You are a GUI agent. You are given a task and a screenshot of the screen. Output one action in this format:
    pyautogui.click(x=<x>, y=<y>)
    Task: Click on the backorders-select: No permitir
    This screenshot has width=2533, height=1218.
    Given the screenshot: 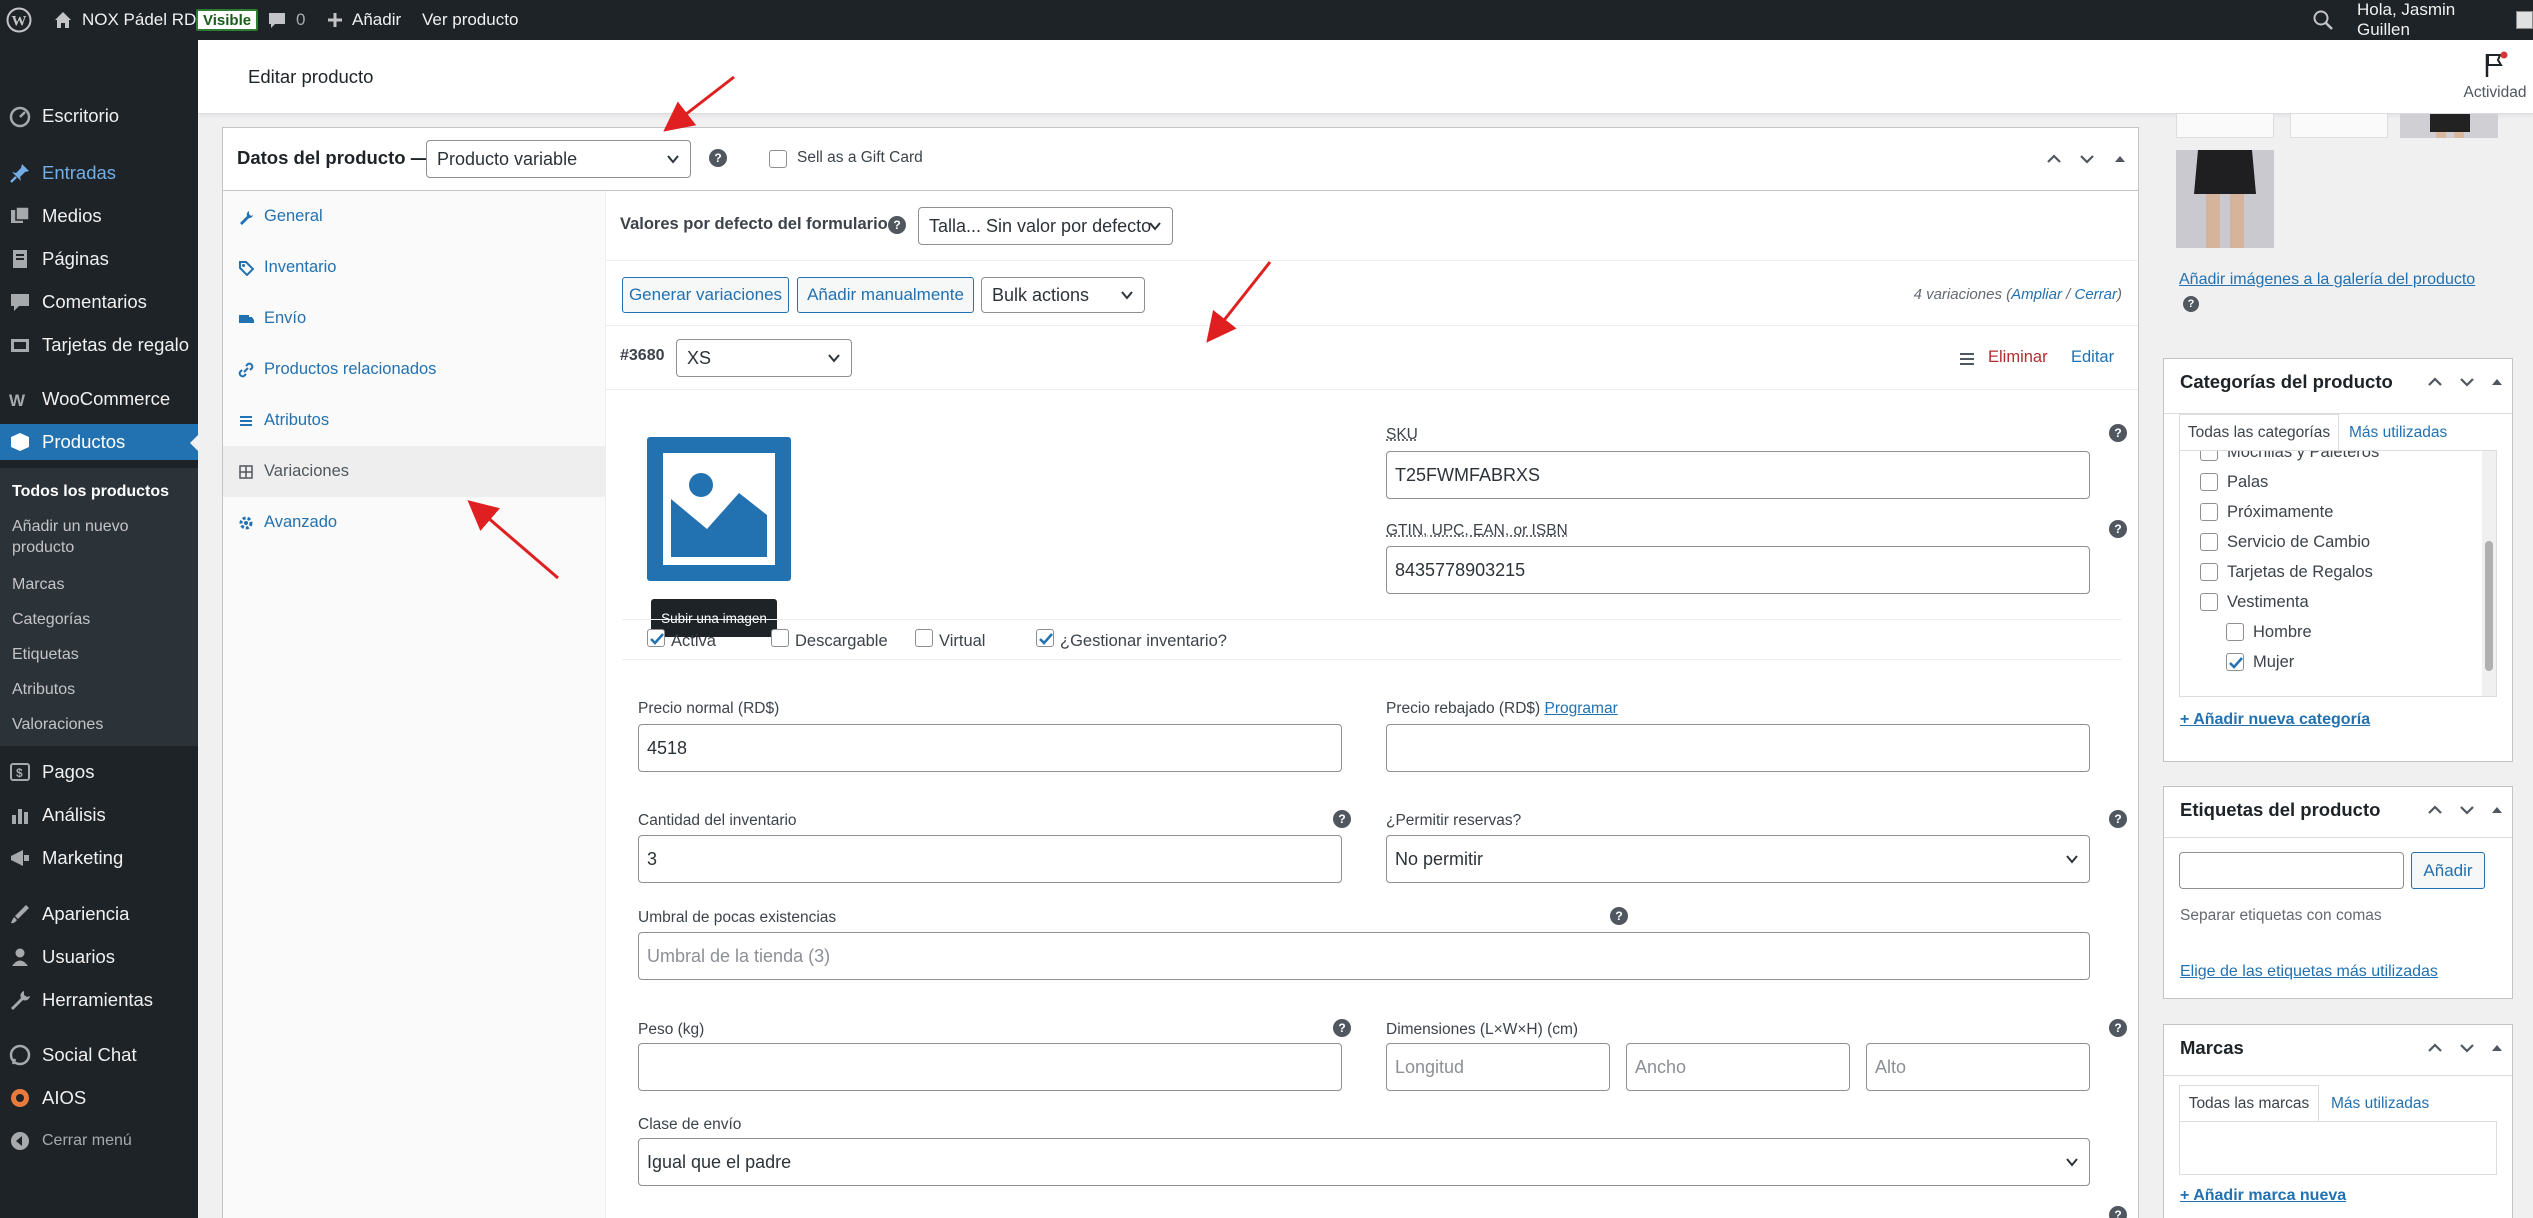 What is the action you would take?
    pyautogui.click(x=1738, y=859)
    